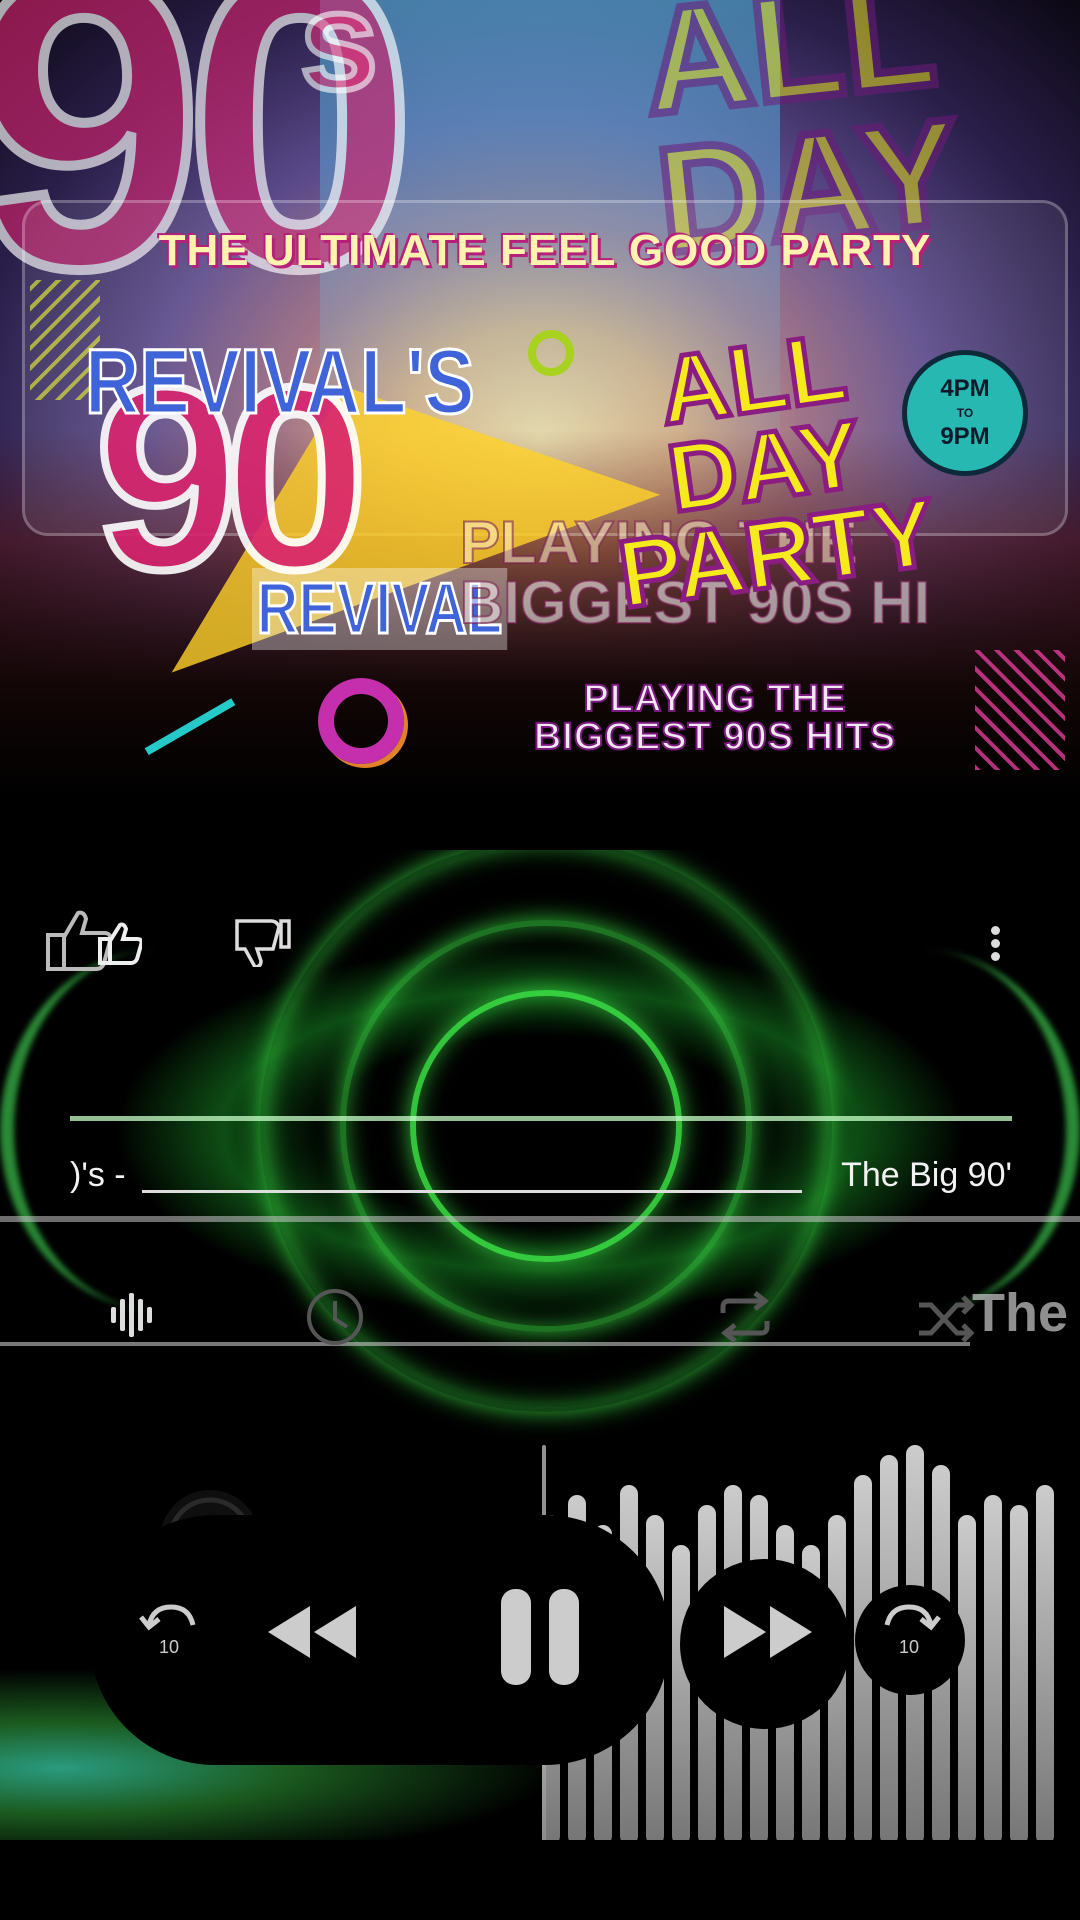 This screenshot has width=1080, height=1920. What do you see at coordinates (540, 1219) in the screenshot?
I see `divider-middle` at bounding box center [540, 1219].